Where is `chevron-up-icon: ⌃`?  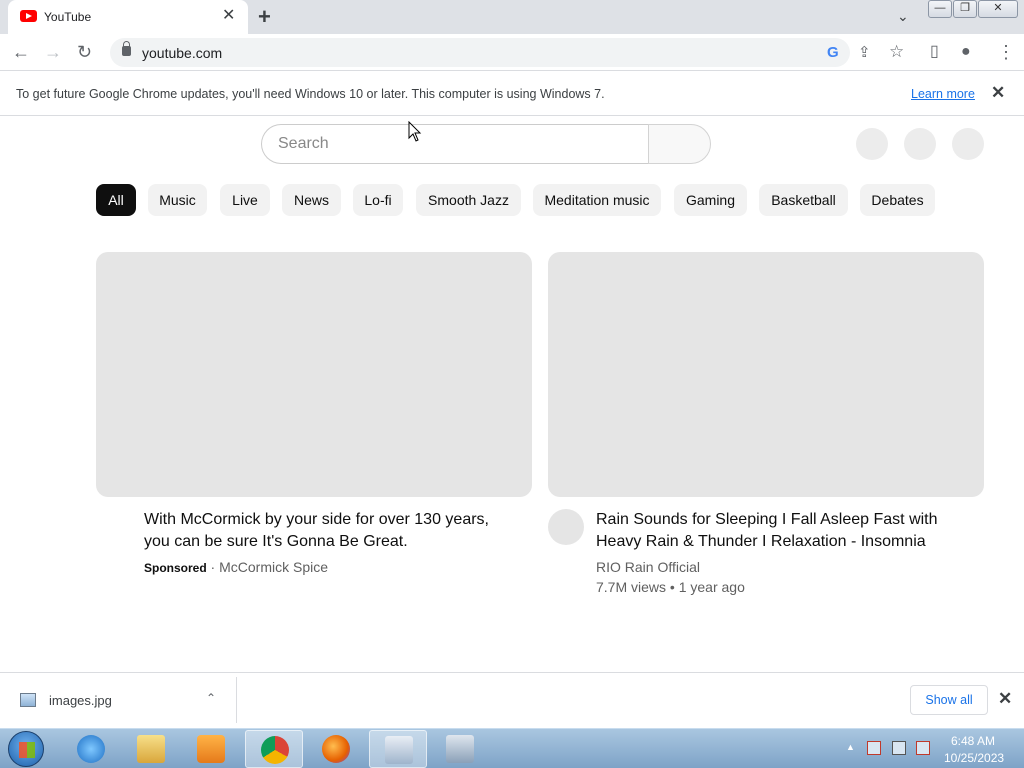 chevron-up-icon: ⌃ is located at coordinates (211, 698).